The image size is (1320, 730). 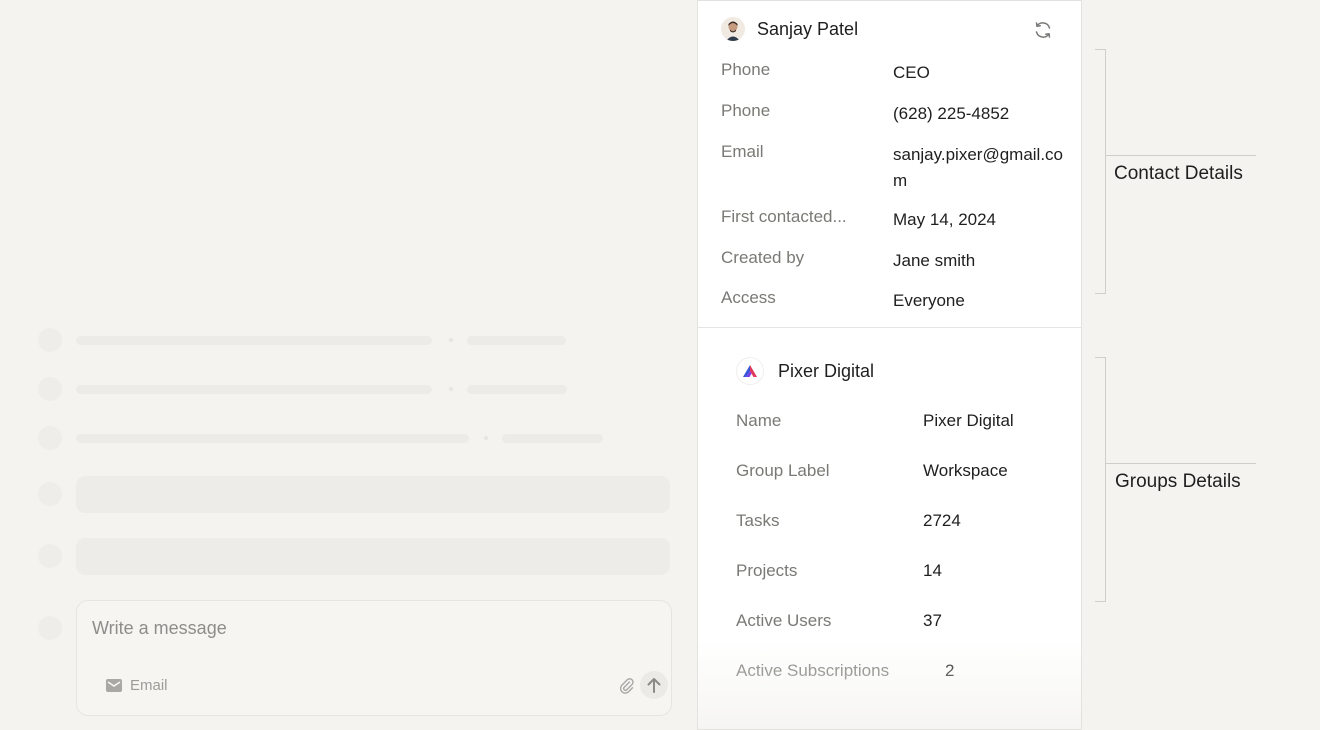 I want to click on field-label: Access, so click(x=748, y=297).